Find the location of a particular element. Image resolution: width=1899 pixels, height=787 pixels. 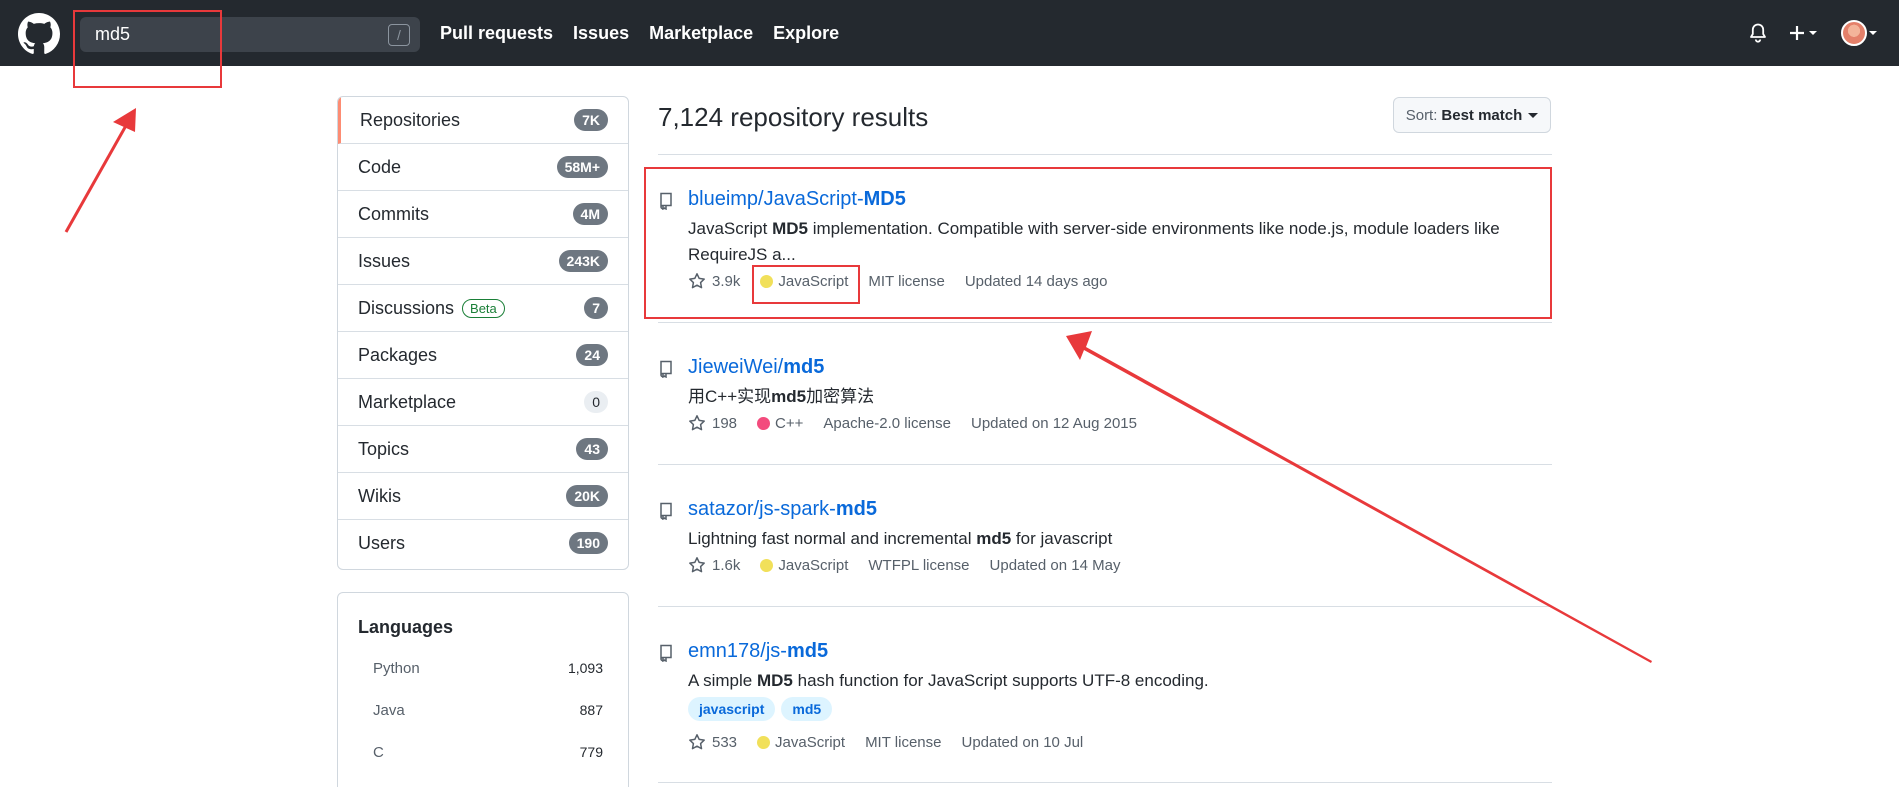

repo-link: JieweiWei/md5 is located at coordinates (756, 367).